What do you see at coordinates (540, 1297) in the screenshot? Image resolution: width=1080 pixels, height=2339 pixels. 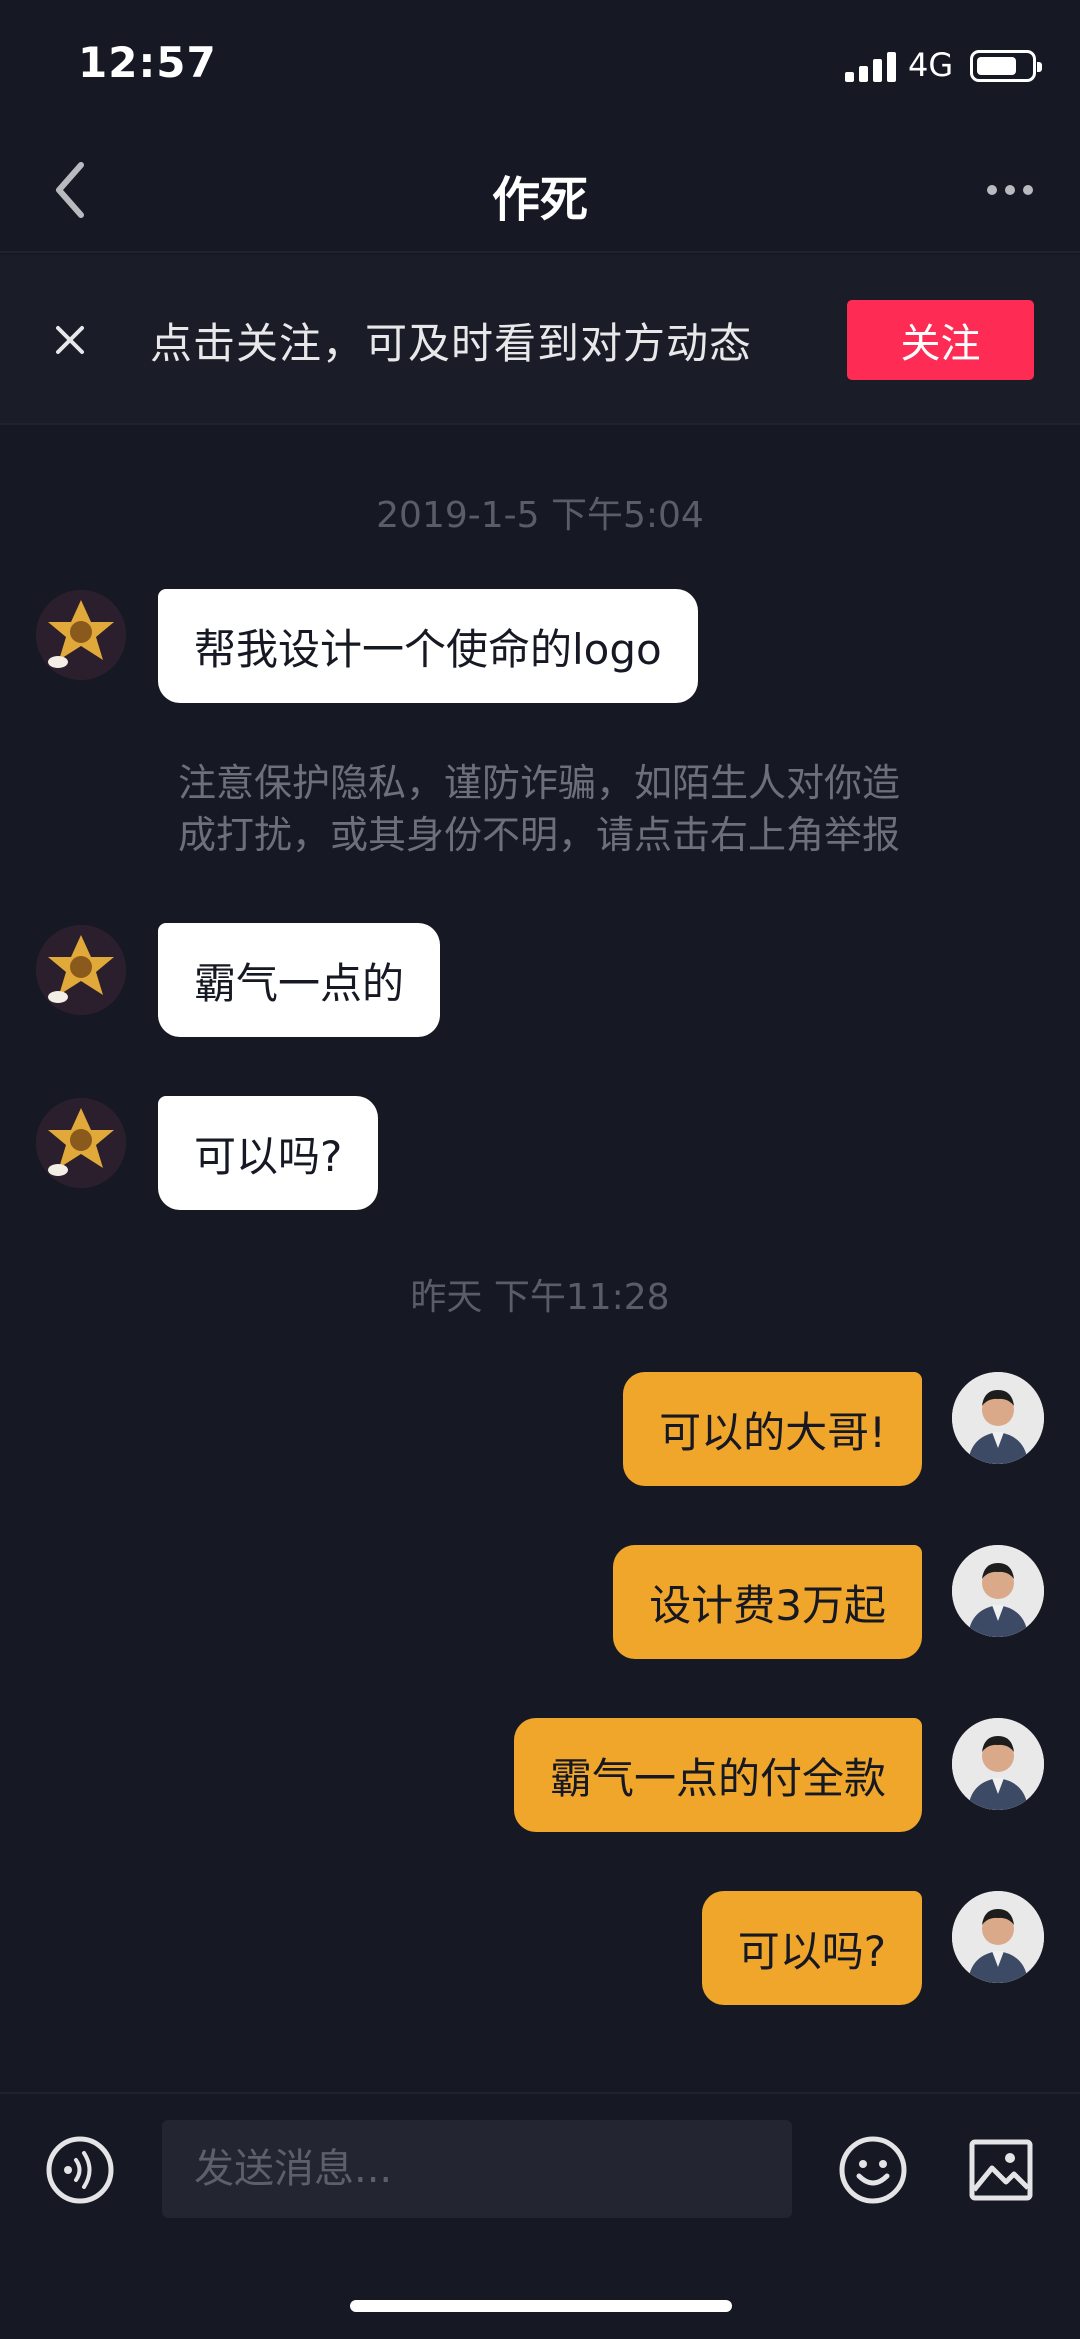 I see `message-timestamp: 昨天 下午11:28` at bounding box center [540, 1297].